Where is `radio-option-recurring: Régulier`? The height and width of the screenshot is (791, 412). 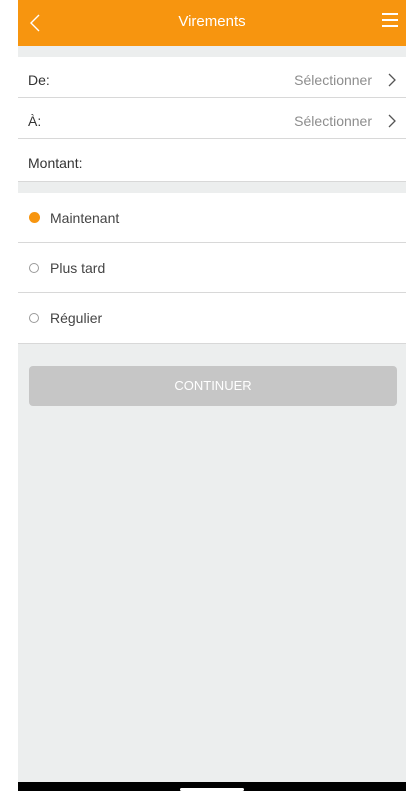 radio-option-recurring: Régulier is located at coordinates (212, 318).